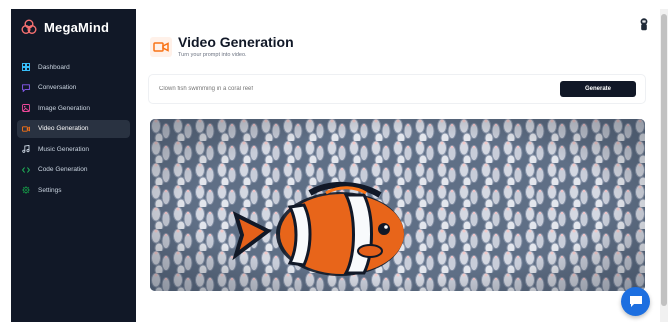  What do you see at coordinates (63, 149) in the screenshot?
I see `sidebar-item-label: Music Generation` at bounding box center [63, 149].